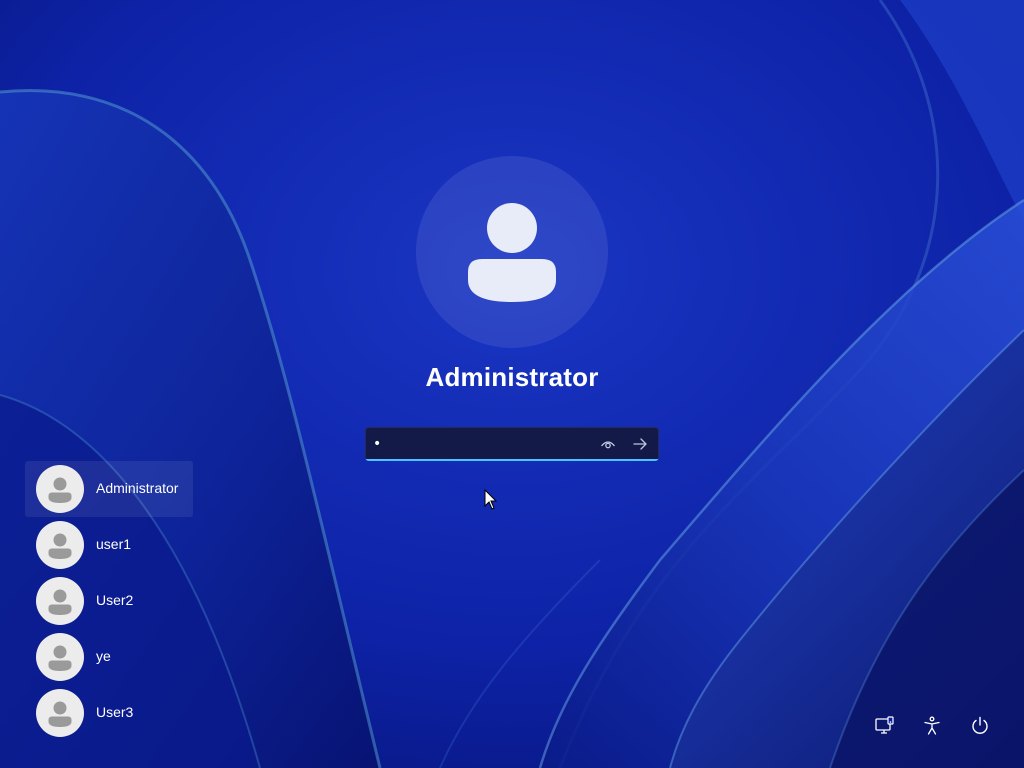 This screenshot has height=768, width=1024. Describe the element at coordinates (114, 544) in the screenshot. I see `user-list-name: user1` at that location.